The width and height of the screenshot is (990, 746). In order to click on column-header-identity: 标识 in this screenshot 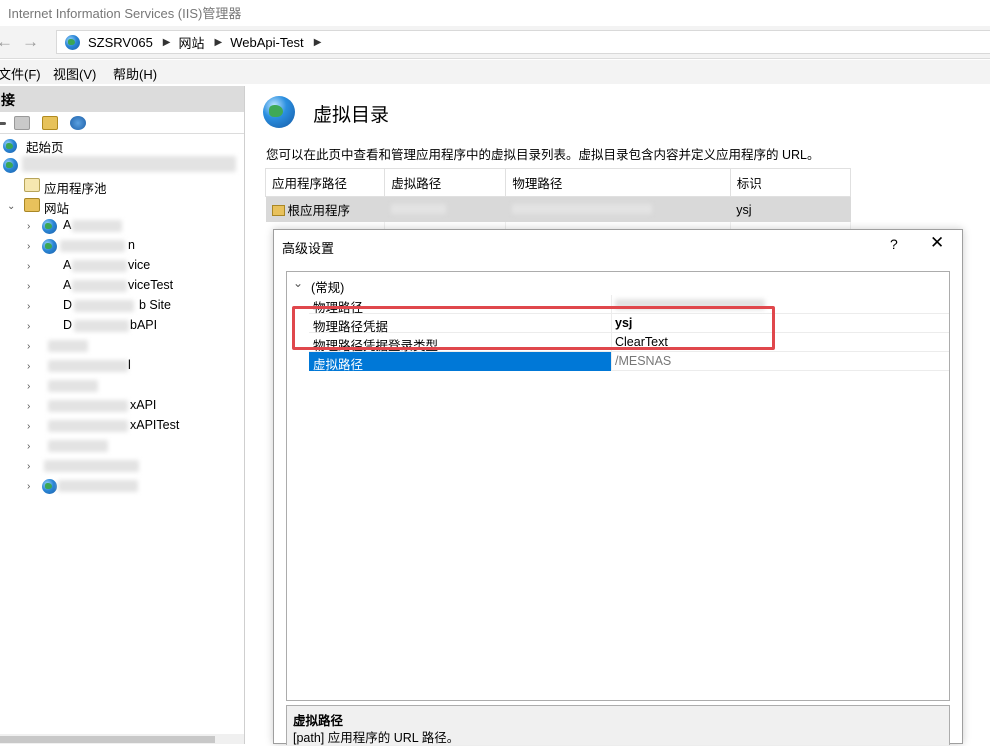, I will do `click(790, 182)`.